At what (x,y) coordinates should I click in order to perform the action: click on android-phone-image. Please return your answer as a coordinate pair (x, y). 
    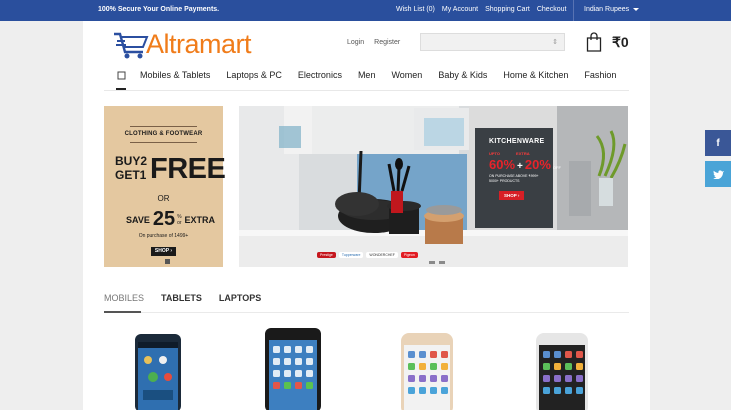
    Looking at the image, I should click on (158, 371).